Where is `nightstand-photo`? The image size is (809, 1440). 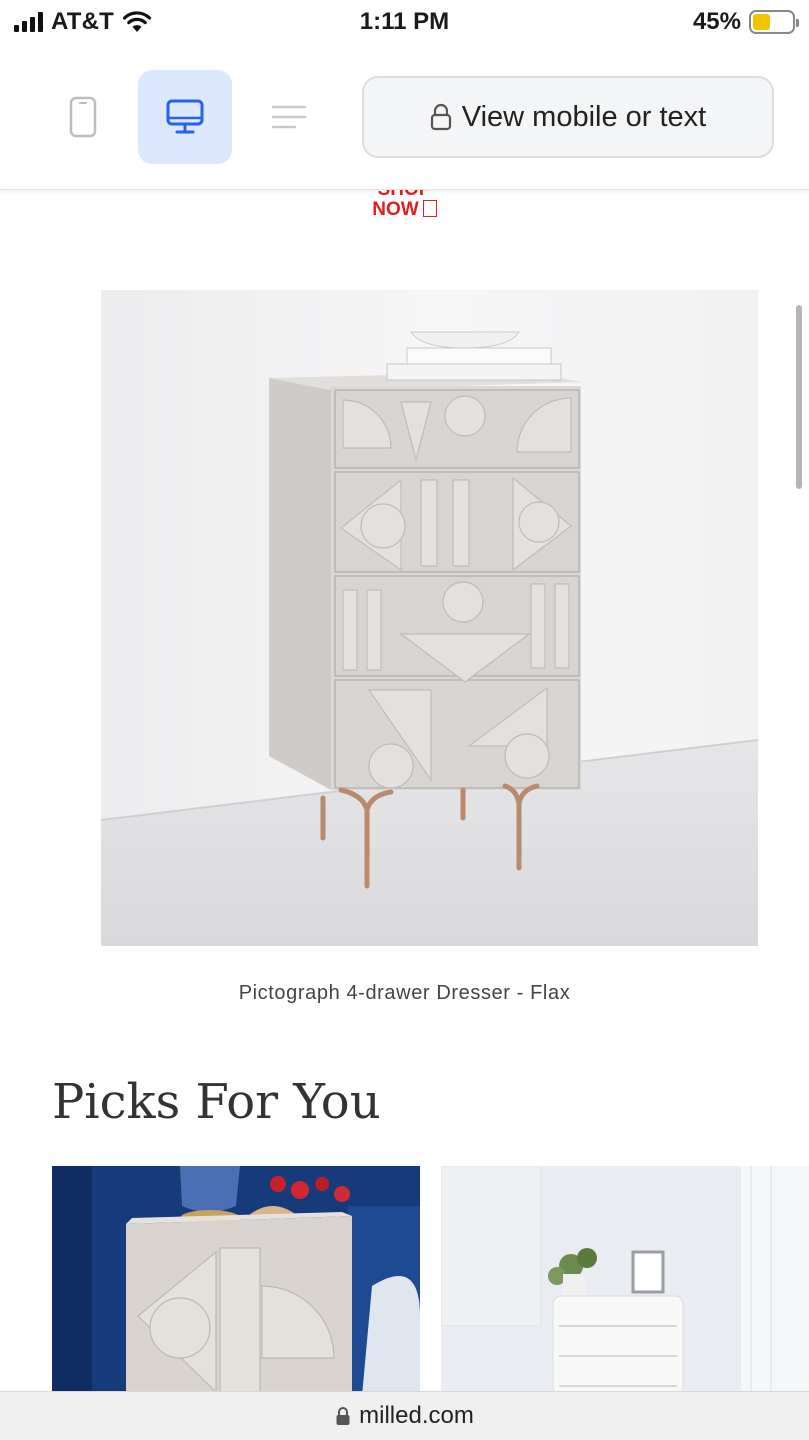
nightstand-photo is located at coordinates (236, 1281).